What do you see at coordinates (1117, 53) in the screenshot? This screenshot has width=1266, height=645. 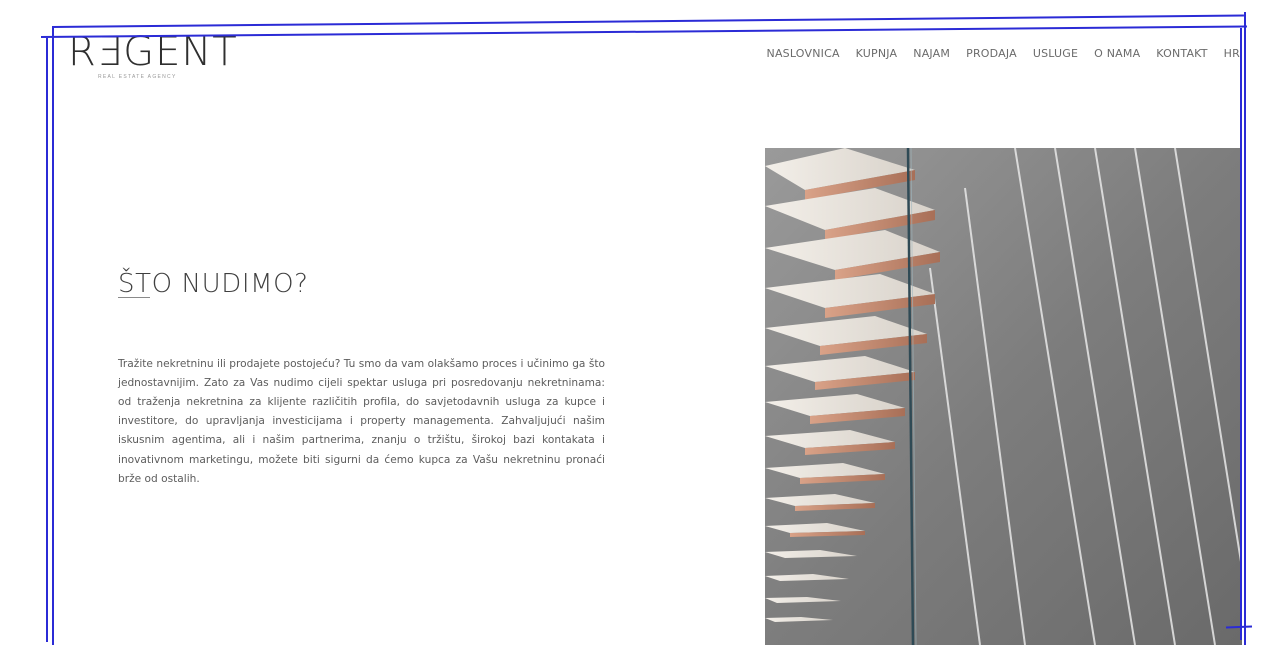 I see `nav-item-o-nama: O NAMA` at bounding box center [1117, 53].